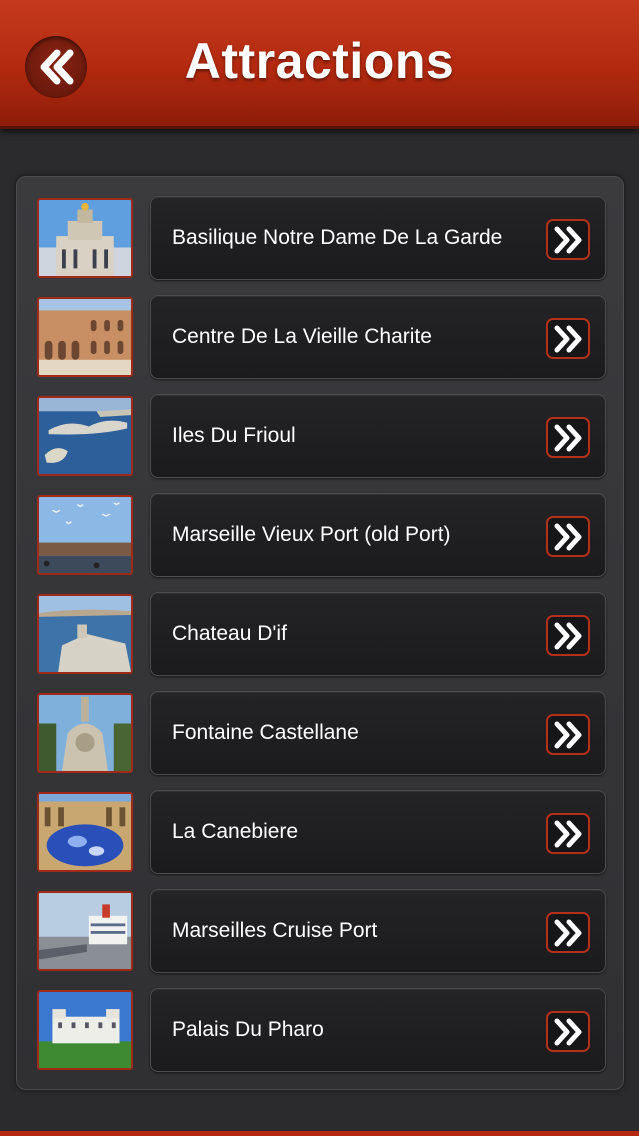 This screenshot has width=639, height=1136. What do you see at coordinates (229, 633) in the screenshot?
I see `attraction-label: Chateau D'if` at bounding box center [229, 633].